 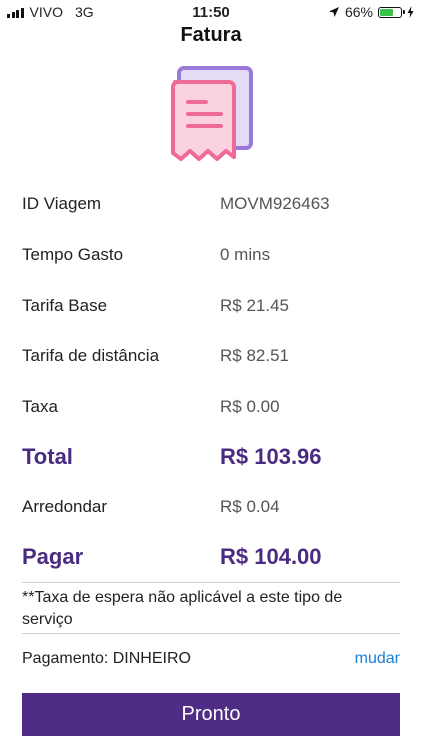 I want to click on charging-bolt-icon, so click(x=410, y=12).